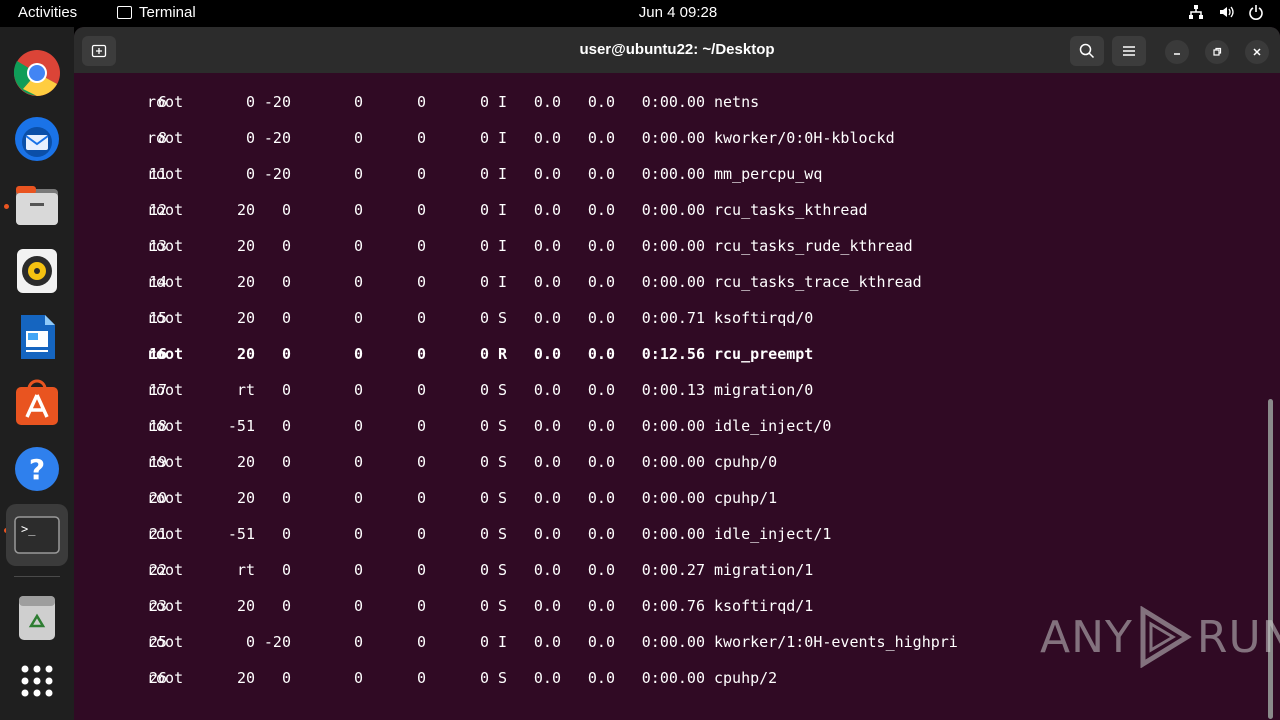  What do you see at coordinates (818, 282) in the screenshot?
I see `process-command: rcu_tasks_trace_kthread` at bounding box center [818, 282].